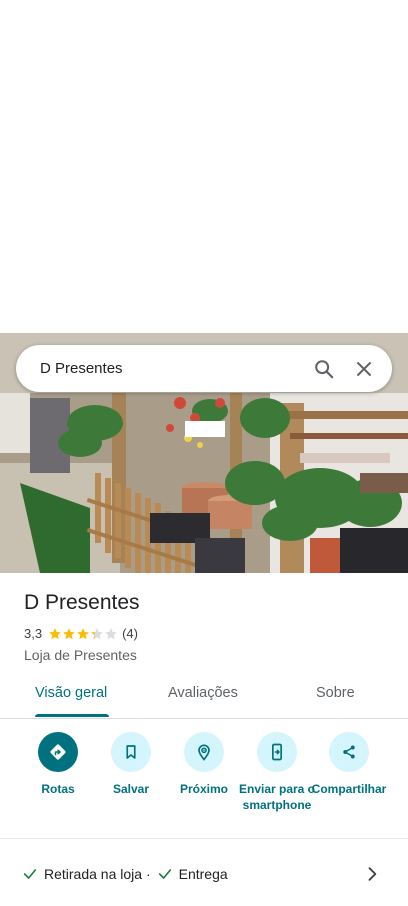  I want to click on tab-reviews: Avaliações, so click(203, 693).